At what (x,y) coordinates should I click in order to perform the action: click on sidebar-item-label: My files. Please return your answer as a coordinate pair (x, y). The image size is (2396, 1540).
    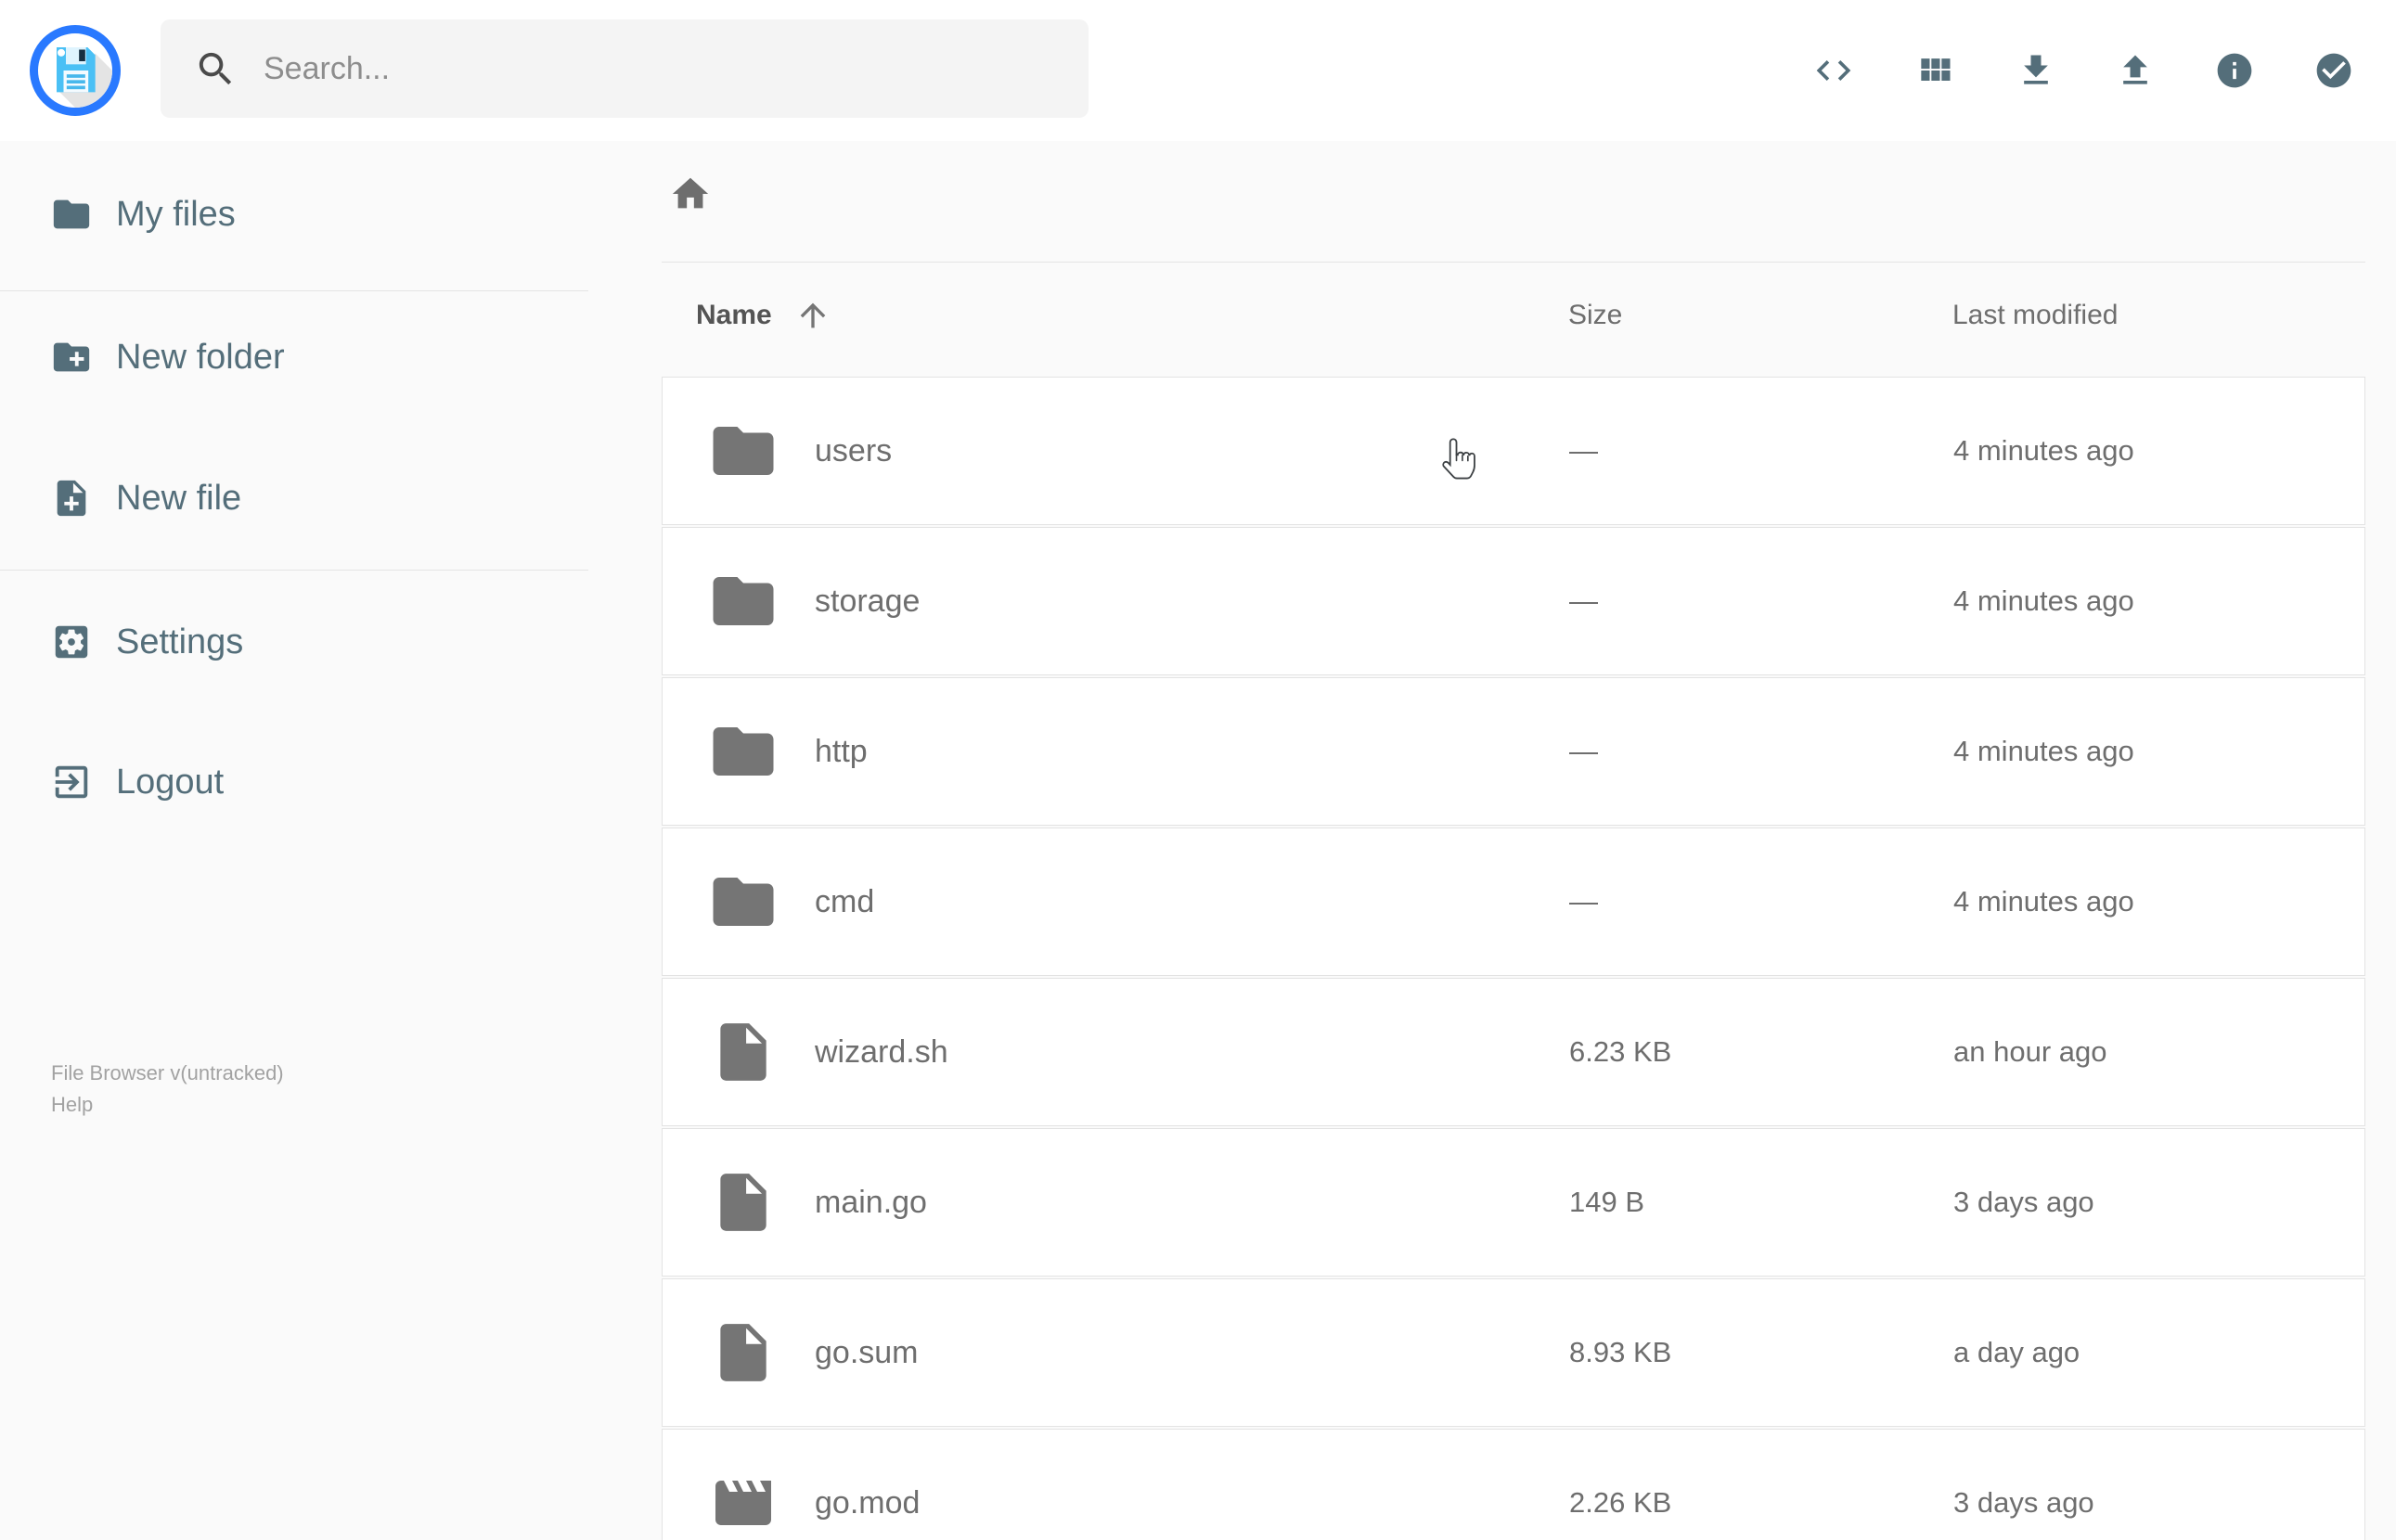
    Looking at the image, I should click on (176, 214).